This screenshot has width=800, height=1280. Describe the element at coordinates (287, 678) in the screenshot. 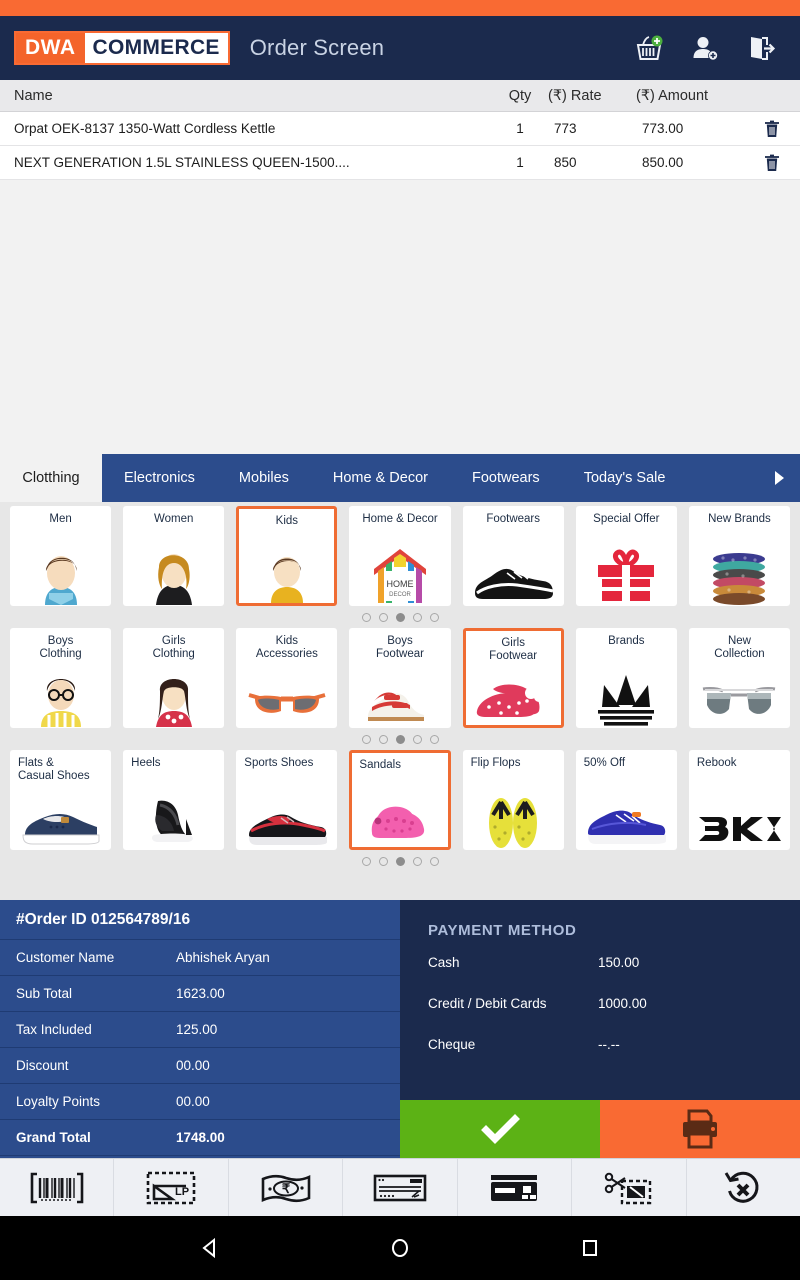

I see `category-card: Kids Accessories` at that location.